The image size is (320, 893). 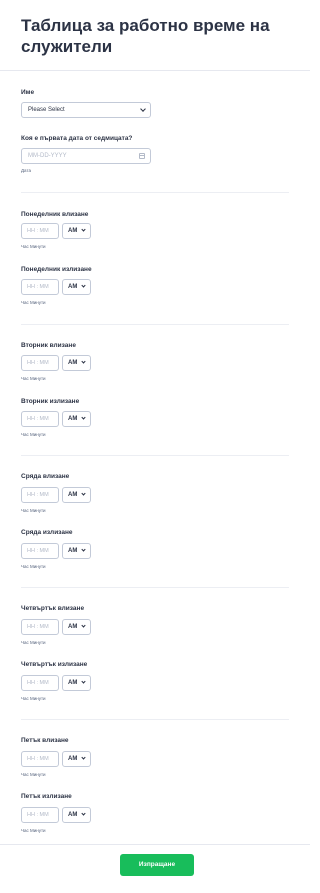 I want to click on monday-in-time-placeholder: HH : MM, so click(x=38, y=231).